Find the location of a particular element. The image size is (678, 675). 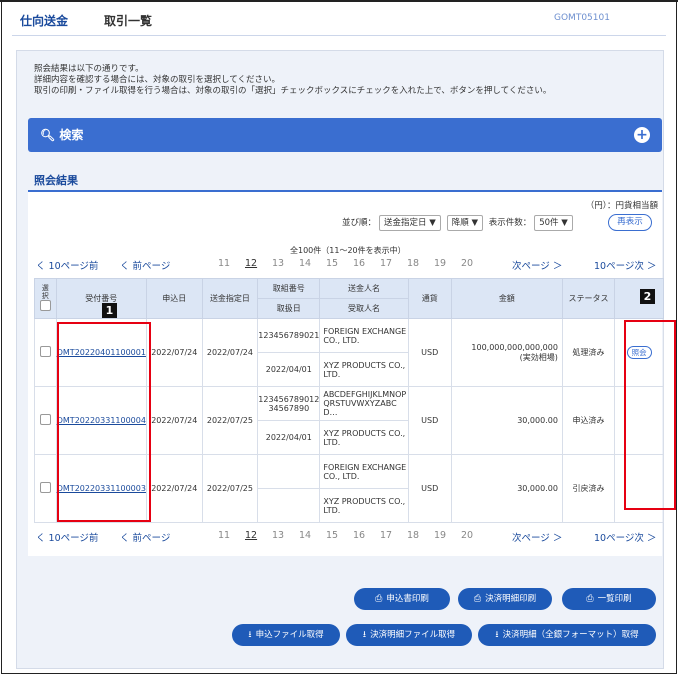

plus-icon: + is located at coordinates (642, 135).